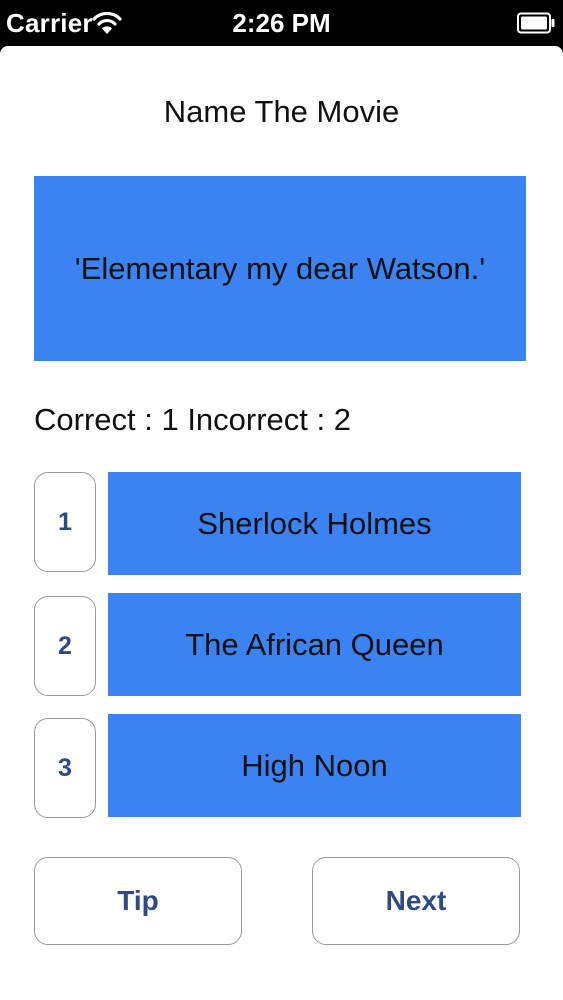 Image resolution: width=563 pixels, height=1000 pixels. What do you see at coordinates (314, 765) in the screenshot?
I see `choice-3-answer: High Noon` at bounding box center [314, 765].